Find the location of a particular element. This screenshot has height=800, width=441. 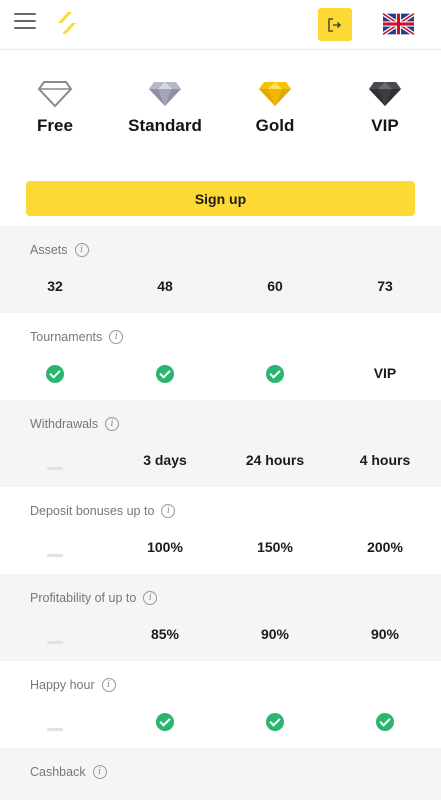

feature-cell-value: 60 is located at coordinates (275, 286).